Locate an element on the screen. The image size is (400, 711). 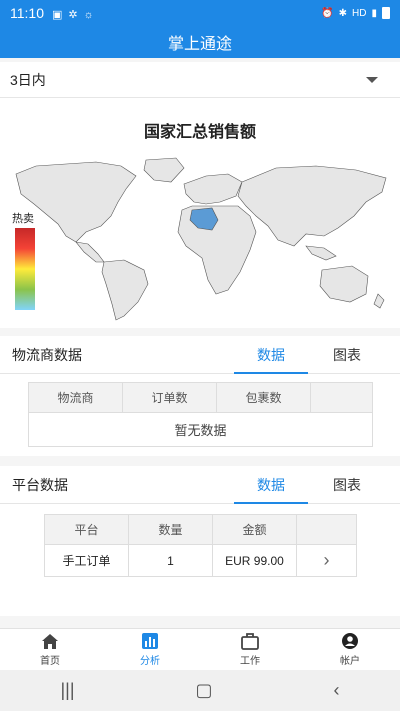
alarm-icon: ⏰ is located at coordinates (327, 13).